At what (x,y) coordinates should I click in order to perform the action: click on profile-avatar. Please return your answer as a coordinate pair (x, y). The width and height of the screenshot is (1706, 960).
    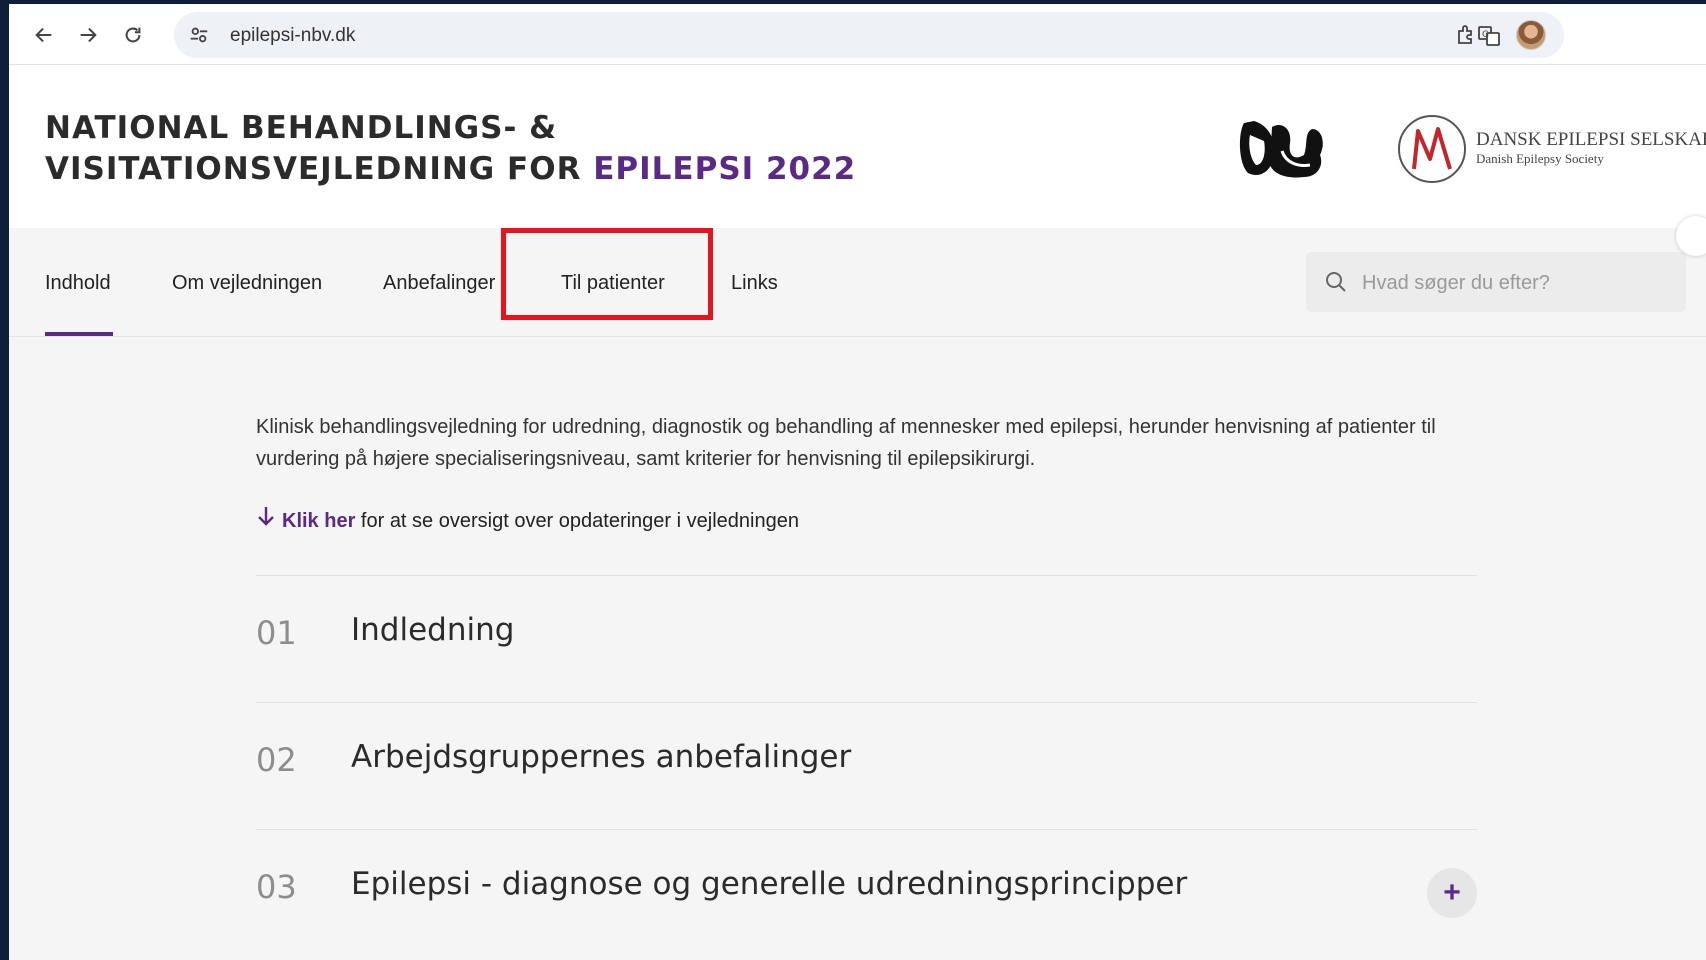
    Looking at the image, I should click on (1531, 35).